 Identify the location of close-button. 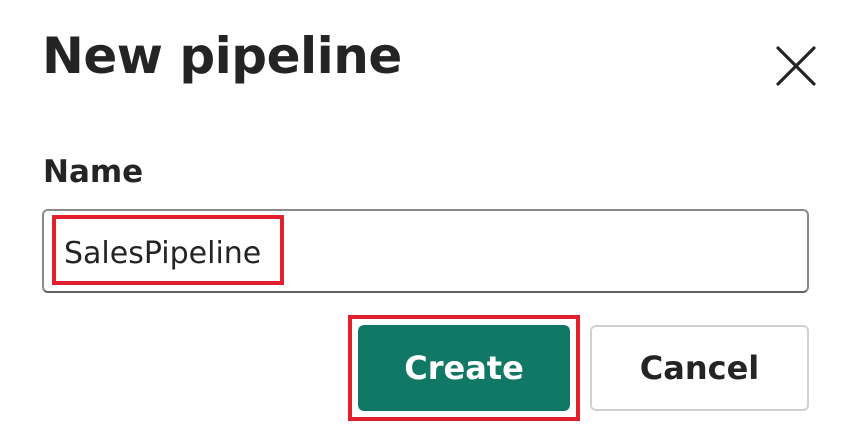
(796, 66).